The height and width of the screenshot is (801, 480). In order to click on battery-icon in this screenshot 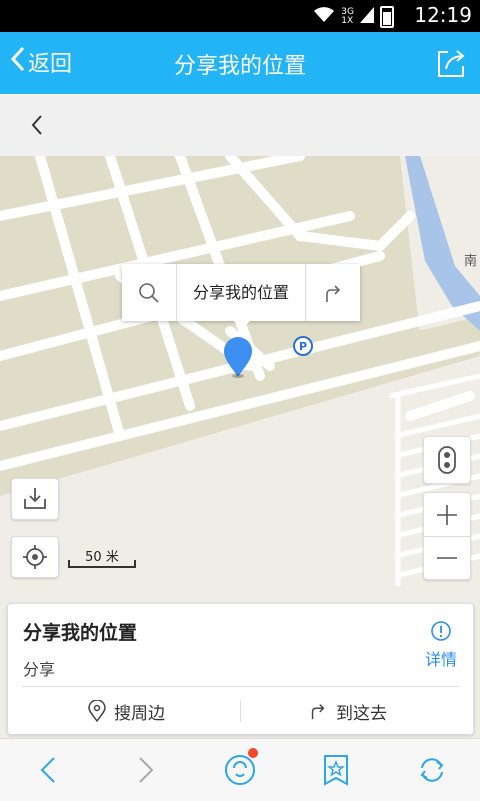, I will do `click(387, 17)`.